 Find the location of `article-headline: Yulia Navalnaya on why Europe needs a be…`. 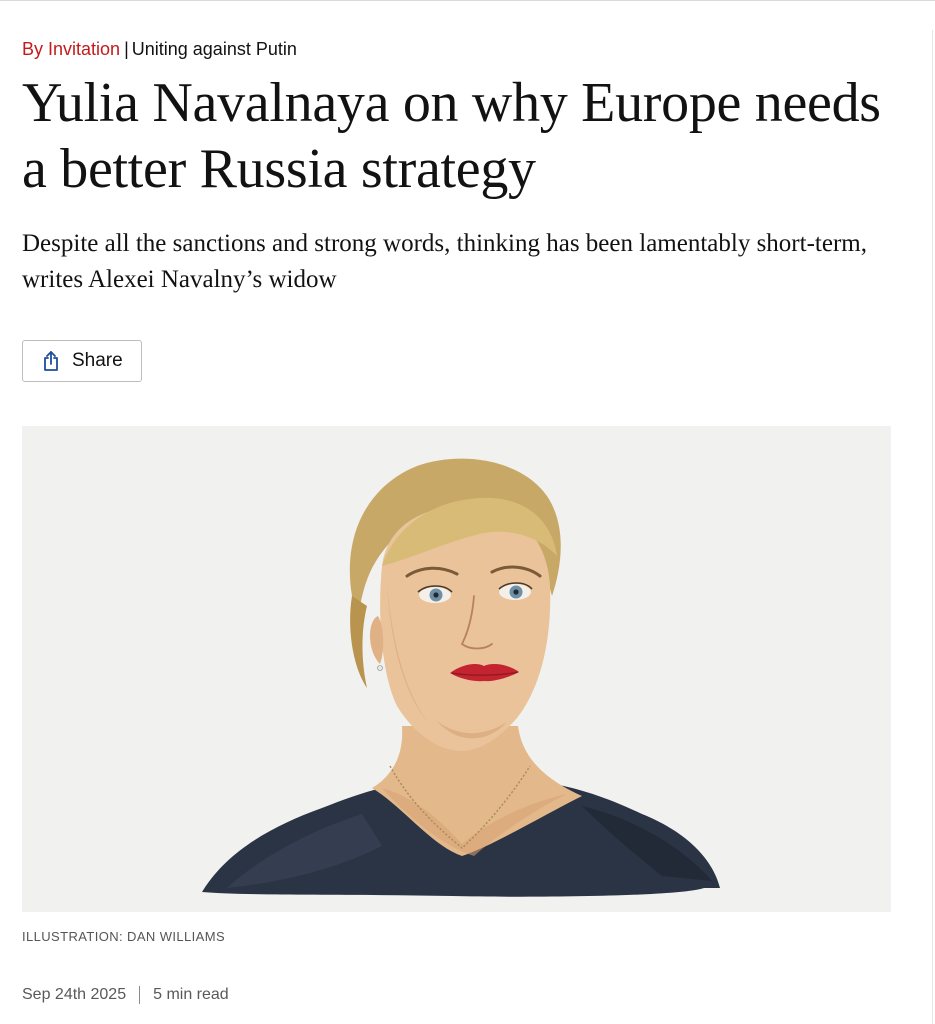

article-headline: Yulia Navalnaya on why Europe needs a be… is located at coordinates (451, 136).